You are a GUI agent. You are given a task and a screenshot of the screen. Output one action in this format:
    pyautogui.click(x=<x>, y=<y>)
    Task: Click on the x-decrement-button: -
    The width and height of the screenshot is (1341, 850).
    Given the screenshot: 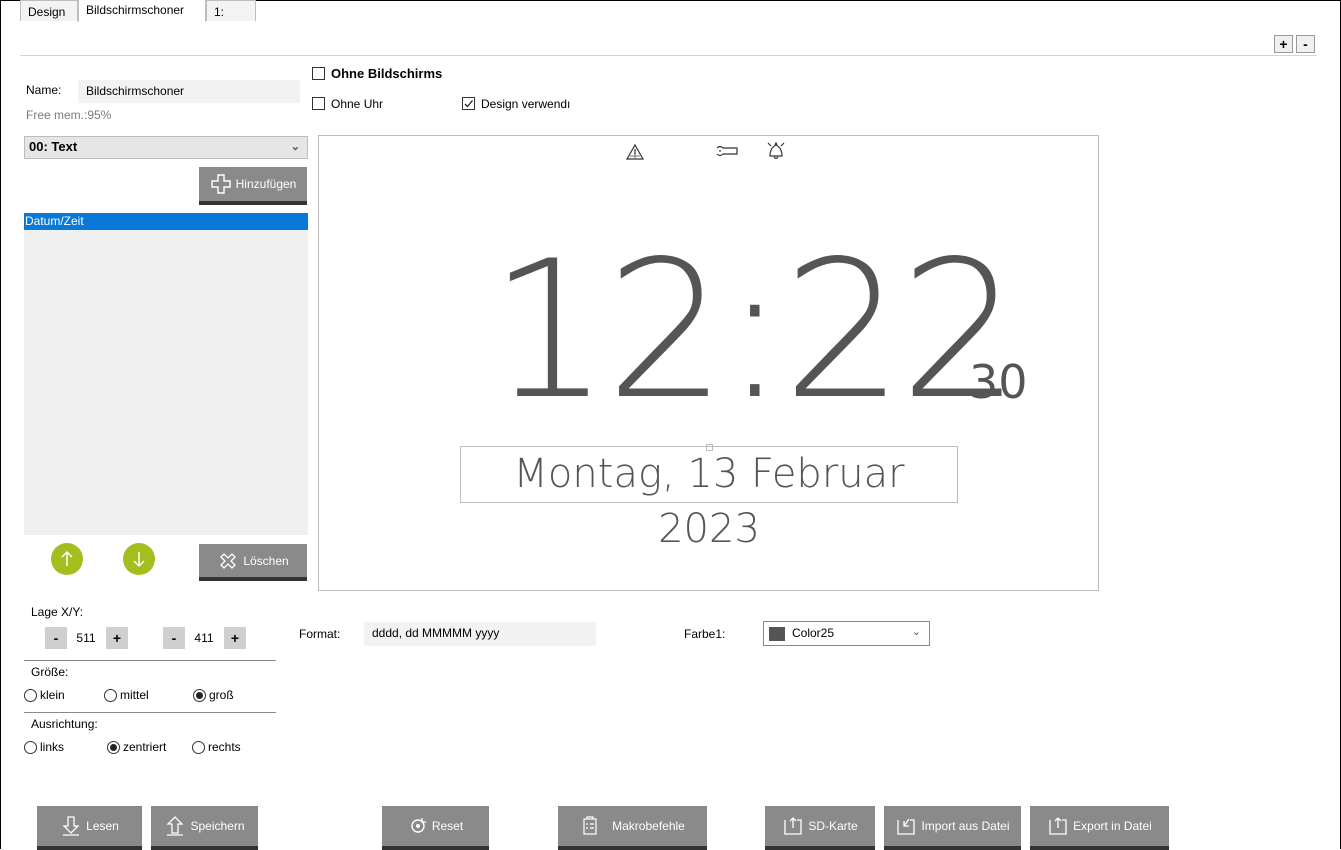 What is the action you would take?
    pyautogui.click(x=56, y=638)
    